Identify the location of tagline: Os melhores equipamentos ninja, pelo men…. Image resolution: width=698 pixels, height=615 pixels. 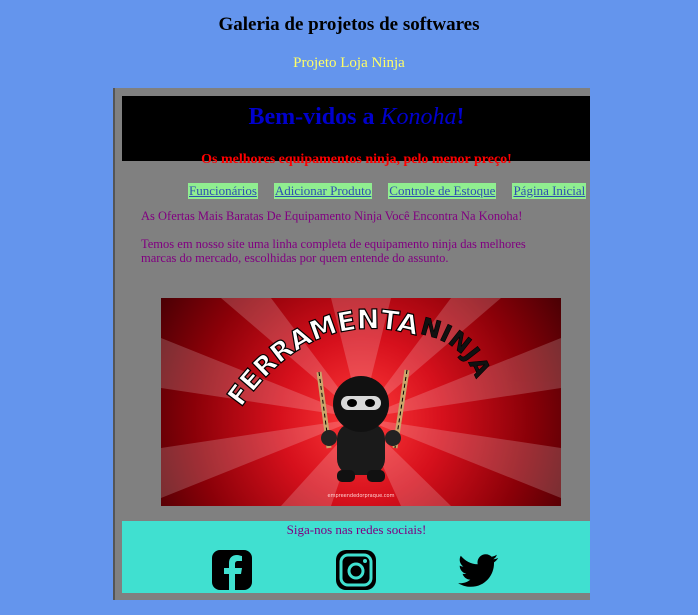
(356, 159).